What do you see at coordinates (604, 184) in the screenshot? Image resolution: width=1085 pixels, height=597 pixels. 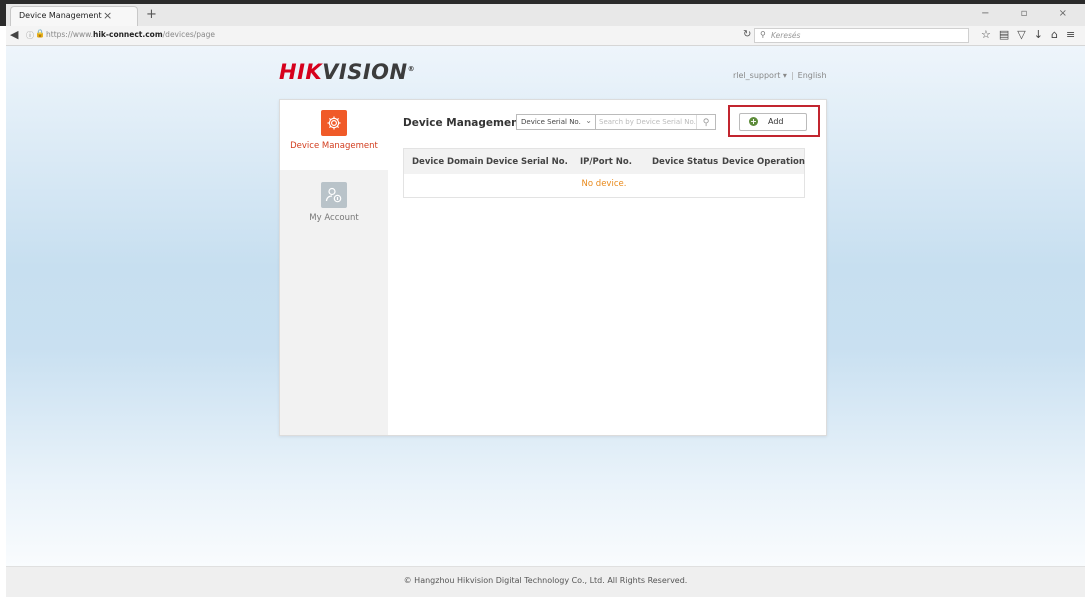 I see `empty-table-message: No device.` at bounding box center [604, 184].